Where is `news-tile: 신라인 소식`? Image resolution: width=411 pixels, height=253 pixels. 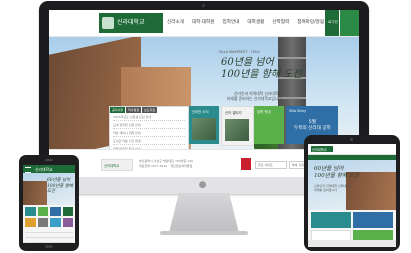
news-tile: 신라인 소식 is located at coordinates (204, 125).